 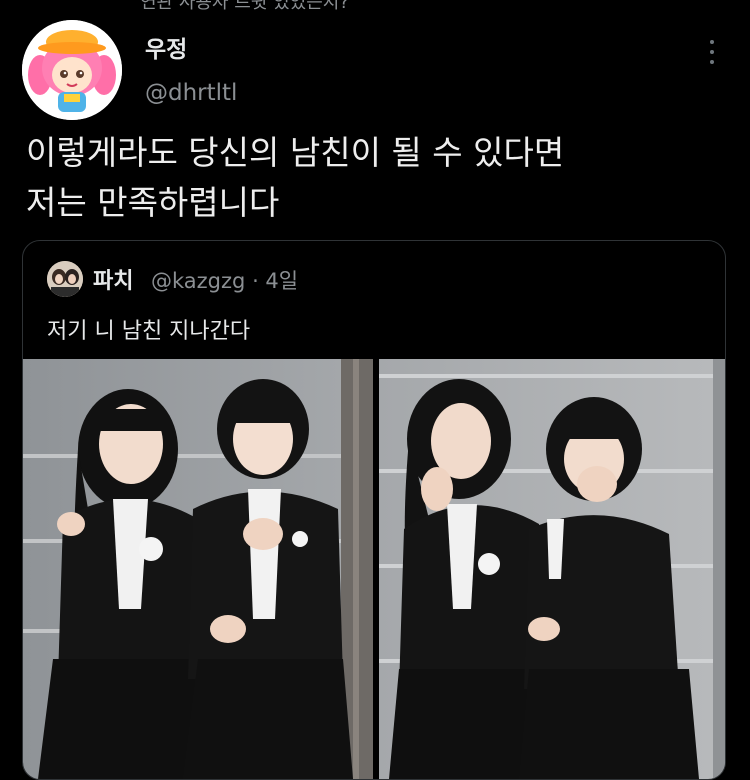 What do you see at coordinates (295, 152) in the screenshot?
I see `tweet-text-line-1: 이렇게라도 당신의 남친이 될 수 있다면` at bounding box center [295, 152].